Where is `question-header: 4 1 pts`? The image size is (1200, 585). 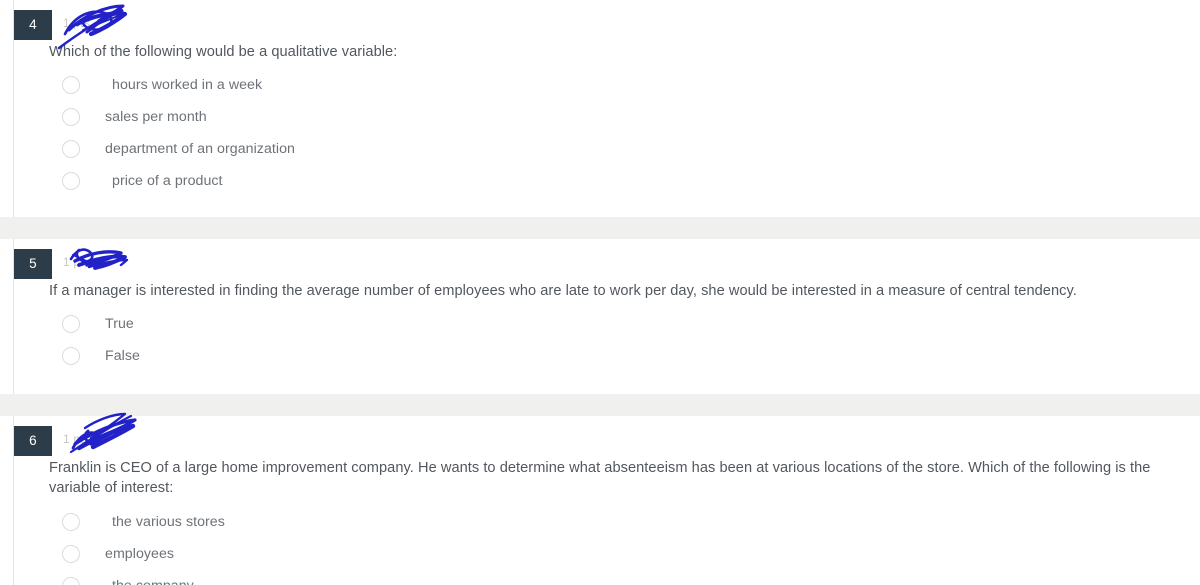 question-header: 4 1 pts is located at coordinates (606, 27).